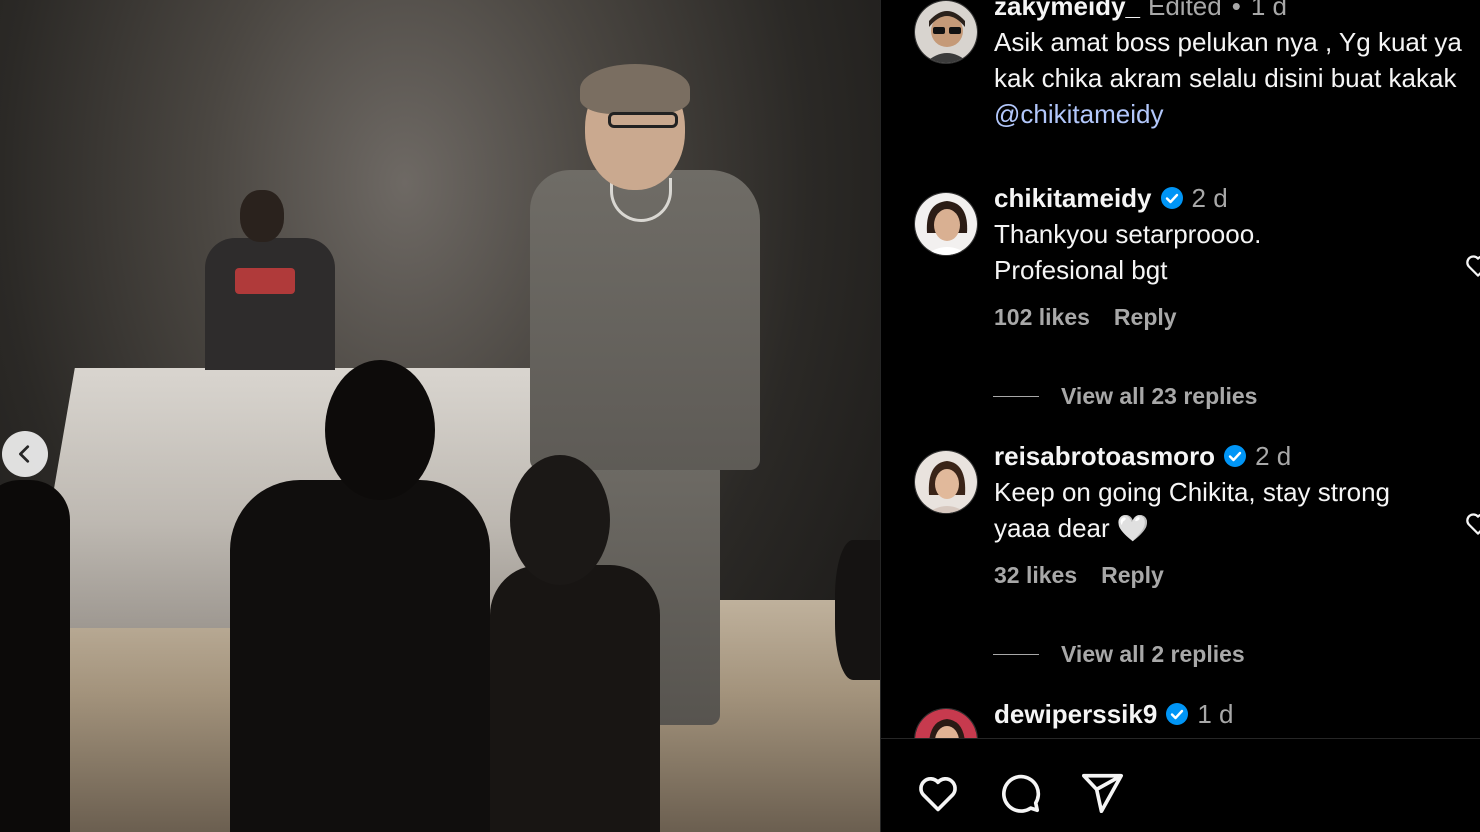  Describe the element at coordinates (1075, 714) in the screenshot. I see `comment-username: dewiperssik9` at that location.